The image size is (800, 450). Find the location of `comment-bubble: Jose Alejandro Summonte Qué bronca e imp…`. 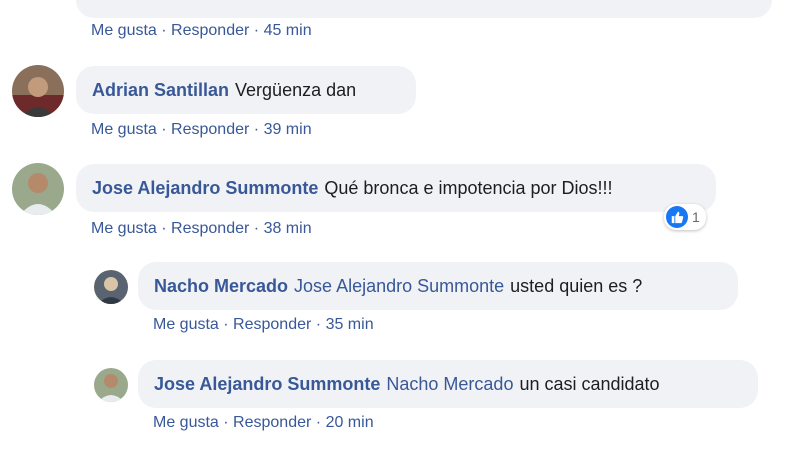

comment-bubble: Jose Alejandro Summonte Qué bronca e imp… is located at coordinates (396, 188).